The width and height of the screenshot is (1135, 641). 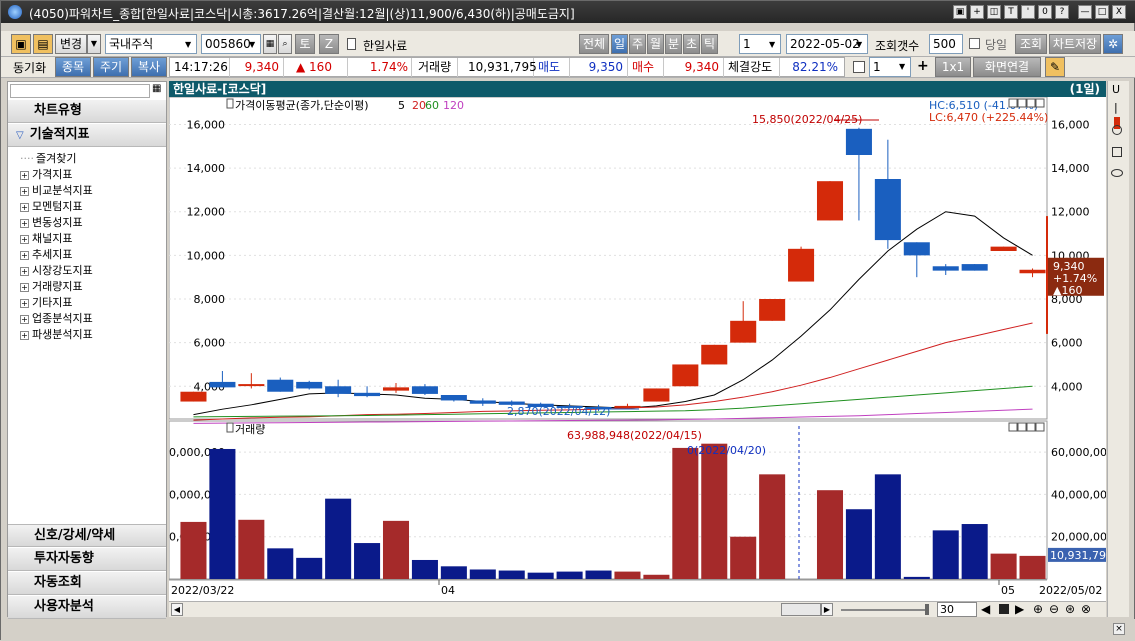 I want to click on period-tick-button: 틱, so click(x=709, y=44).